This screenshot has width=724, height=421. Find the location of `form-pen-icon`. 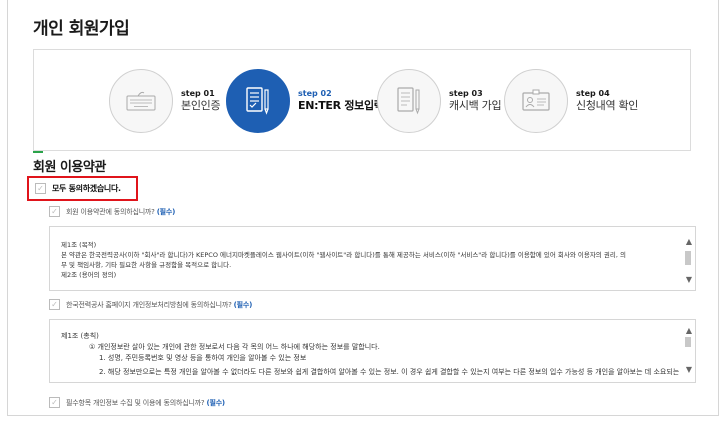

form-pen-icon is located at coordinates (258, 101).